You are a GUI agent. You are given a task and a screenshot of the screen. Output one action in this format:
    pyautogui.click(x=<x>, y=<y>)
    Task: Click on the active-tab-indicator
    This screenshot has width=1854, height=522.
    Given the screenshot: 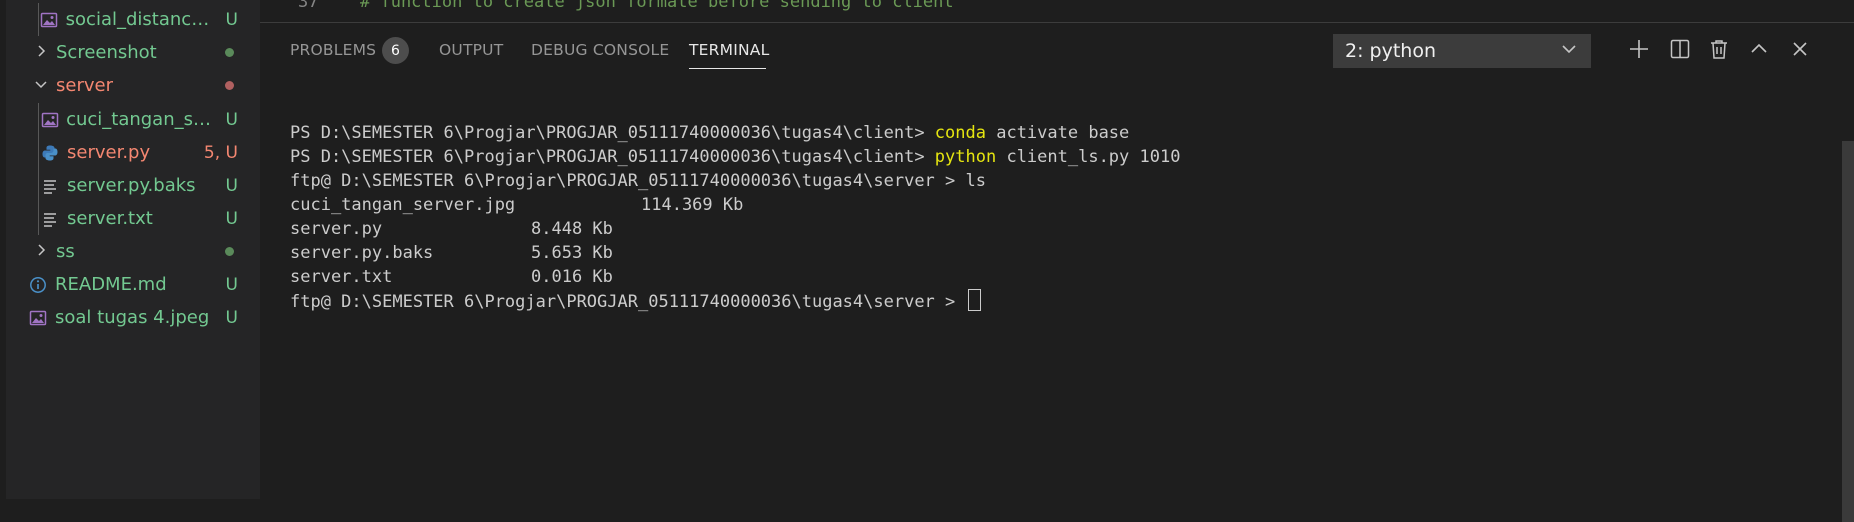 What is the action you would take?
    pyautogui.click(x=727, y=68)
    